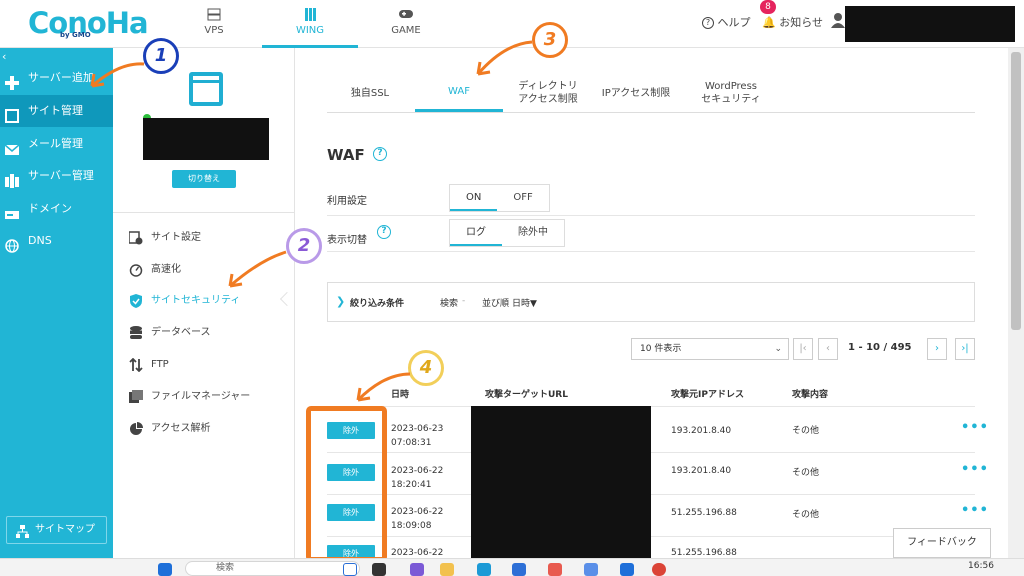 The width and height of the screenshot is (1024, 576). I want to click on plus-icon, so click(12, 80).